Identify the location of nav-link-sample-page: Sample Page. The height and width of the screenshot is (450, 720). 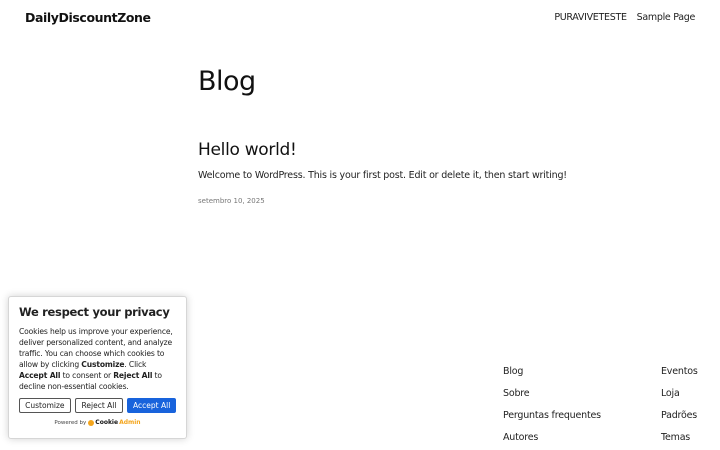
(666, 17).